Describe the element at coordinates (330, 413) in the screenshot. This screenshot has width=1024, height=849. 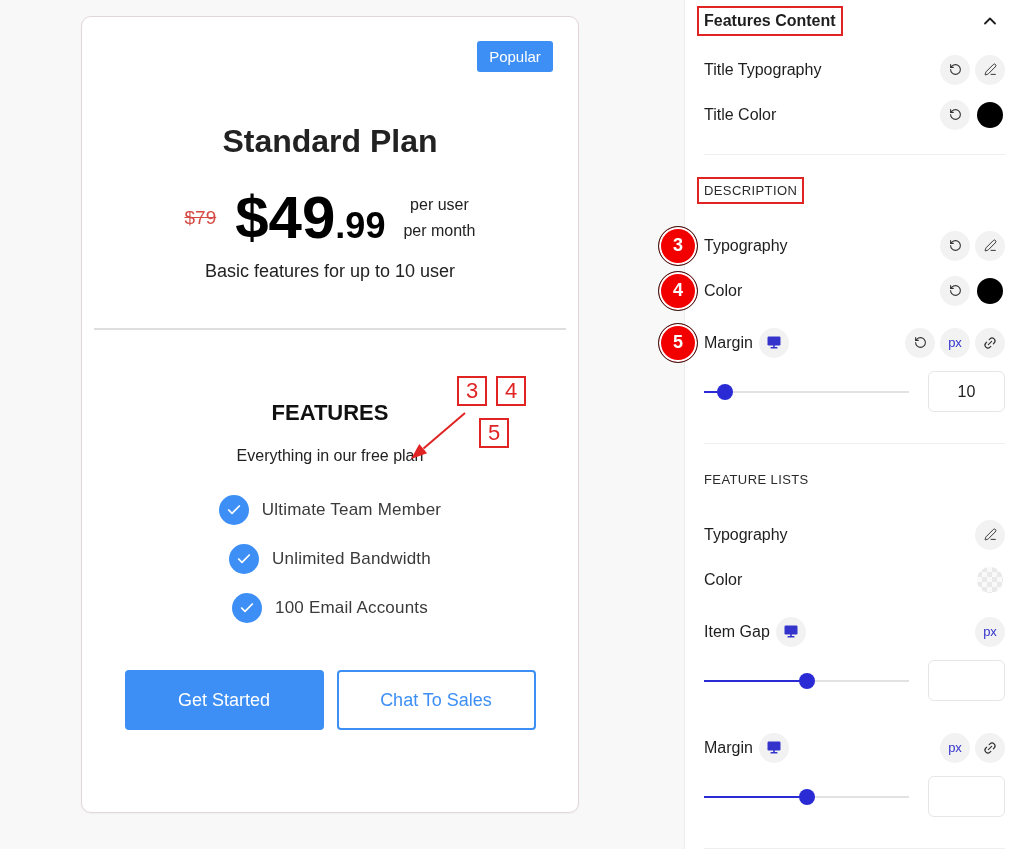
I see `features-heading: FEATURES` at that location.